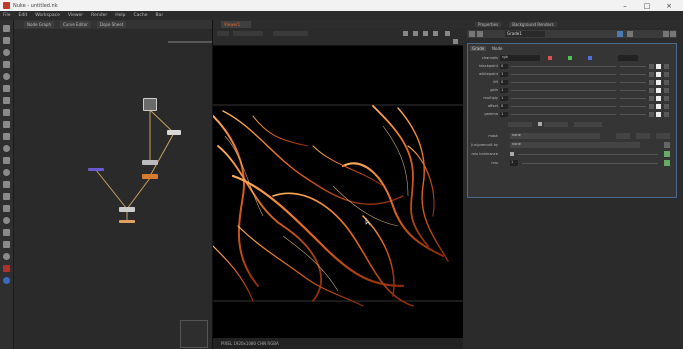  Describe the element at coordinates (127, 209) in the screenshot. I see `write-node` at that location.